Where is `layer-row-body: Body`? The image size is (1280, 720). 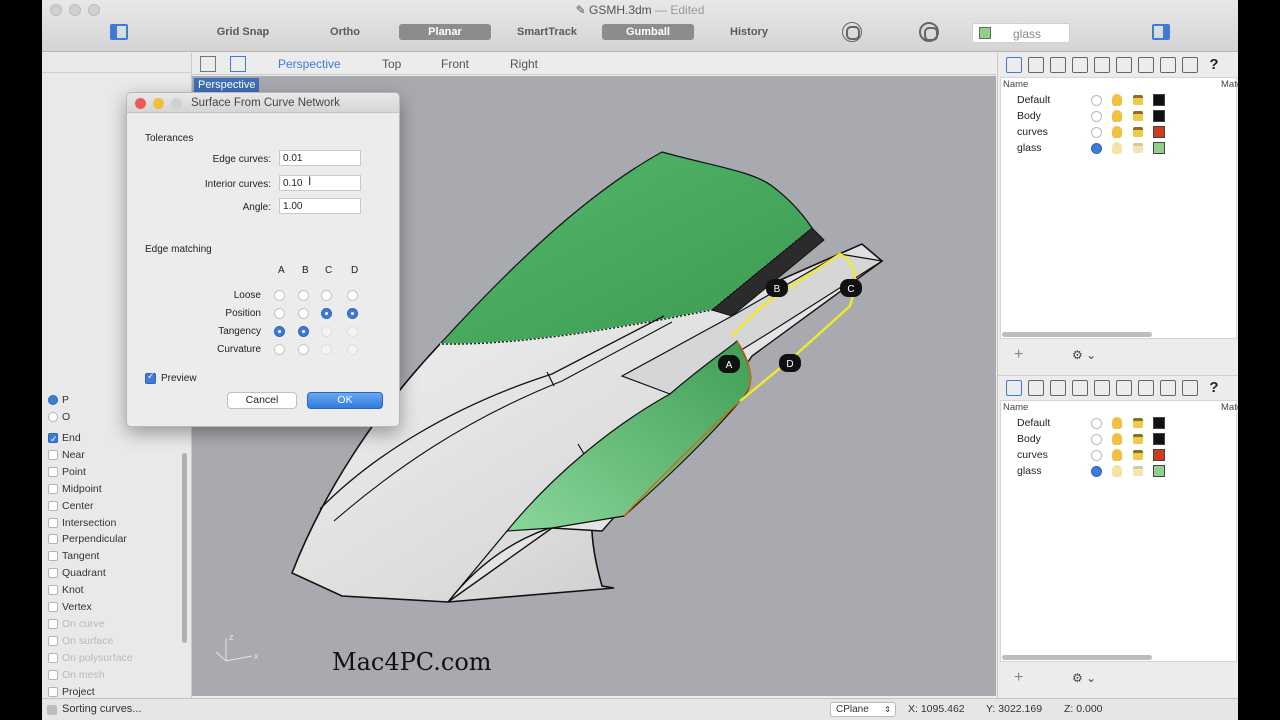 layer-row-body: Body is located at coordinates (1119, 116).